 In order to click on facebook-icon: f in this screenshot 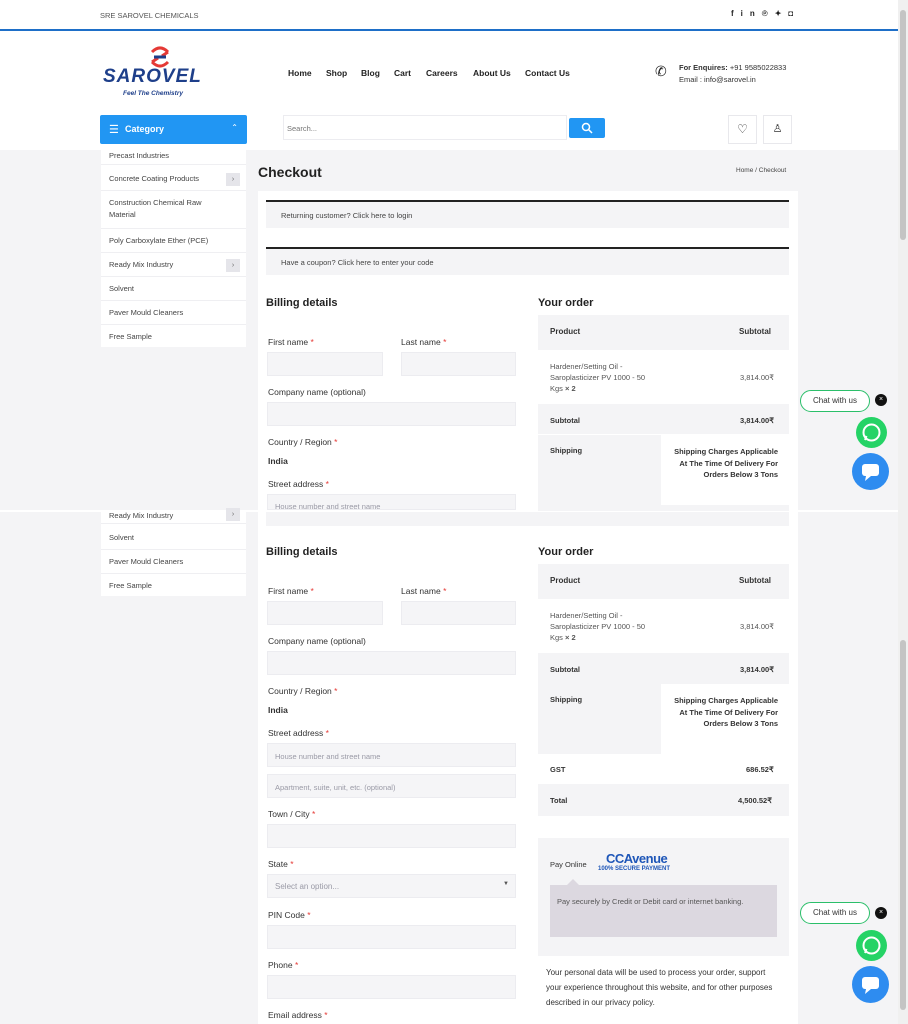, I will do `click(736, 13)`.